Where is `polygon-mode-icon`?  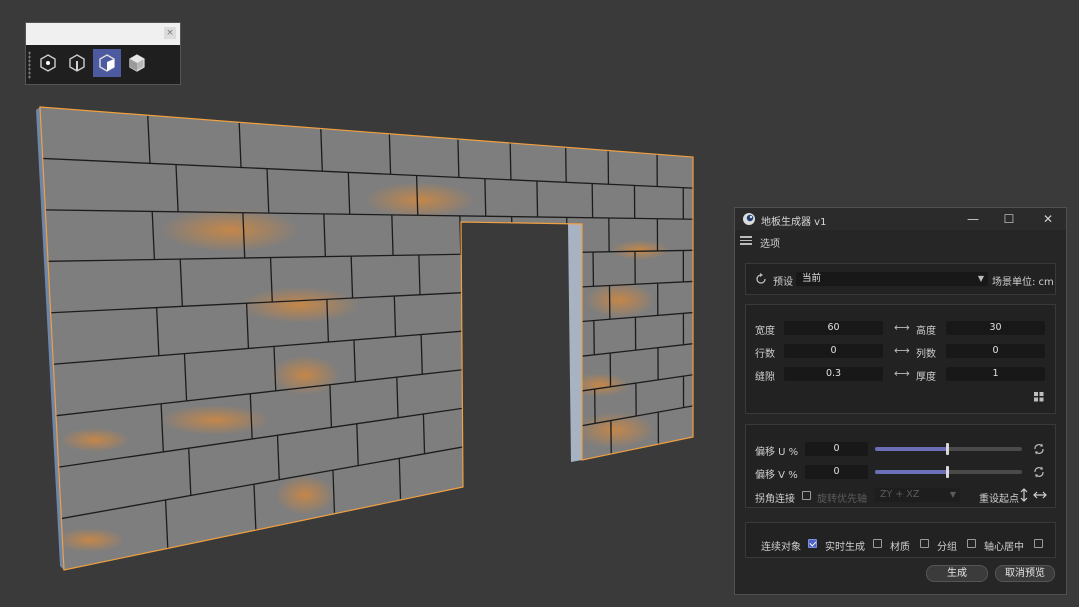
polygon-mode-icon is located at coordinates (107, 63).